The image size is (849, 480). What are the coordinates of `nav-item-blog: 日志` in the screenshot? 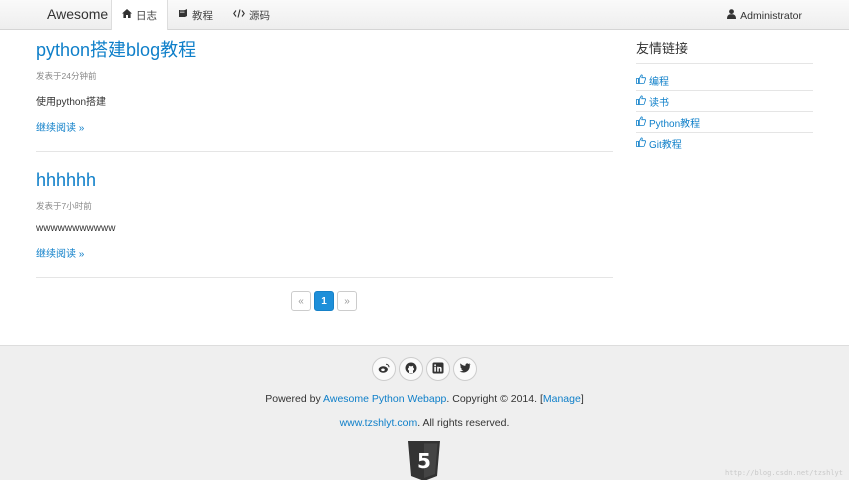 It's located at (139, 15).